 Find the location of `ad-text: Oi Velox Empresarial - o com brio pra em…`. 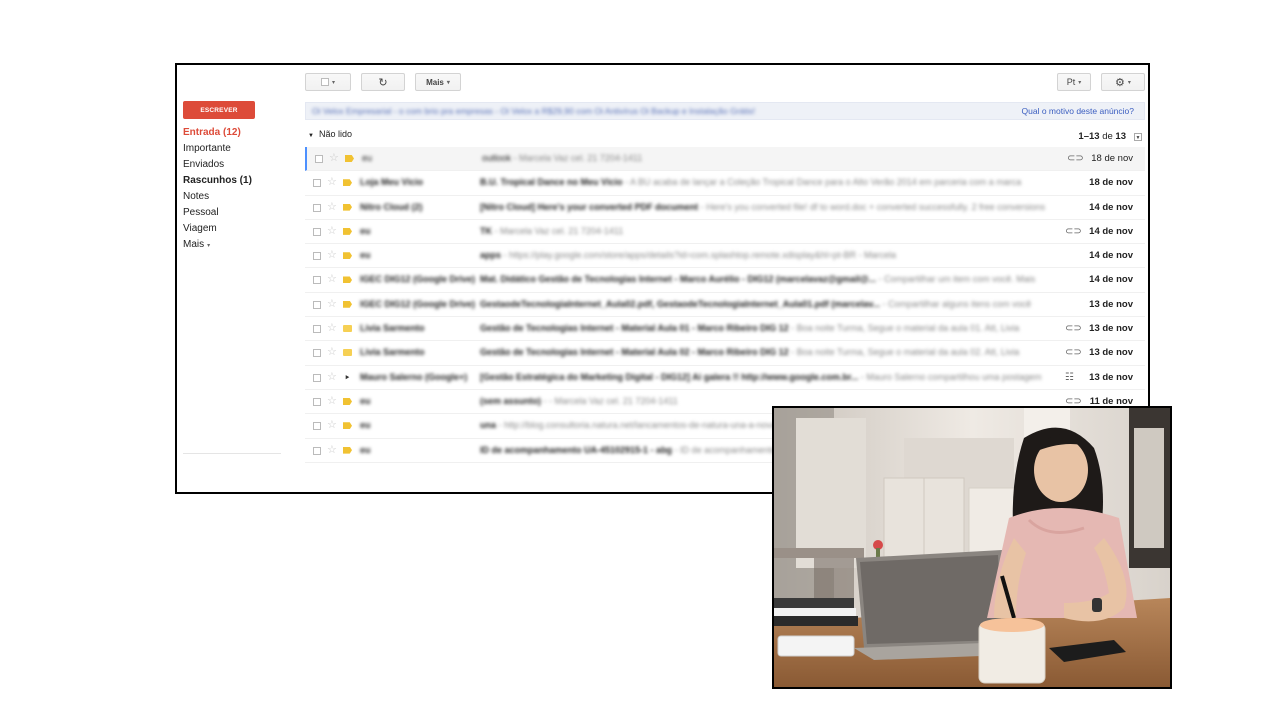

ad-text: Oi Velox Empresarial - o com brio pra em… is located at coordinates (533, 111).